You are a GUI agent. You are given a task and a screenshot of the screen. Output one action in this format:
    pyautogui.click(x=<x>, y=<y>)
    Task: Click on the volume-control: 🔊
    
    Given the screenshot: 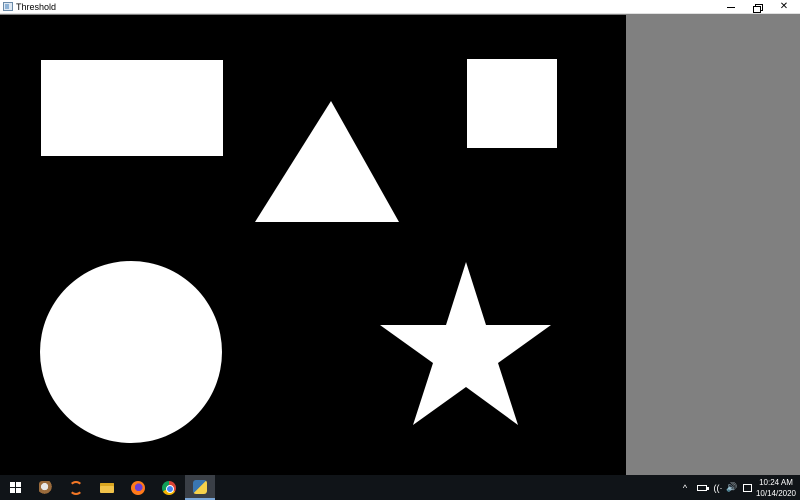 What is the action you would take?
    pyautogui.click(x=732, y=487)
    